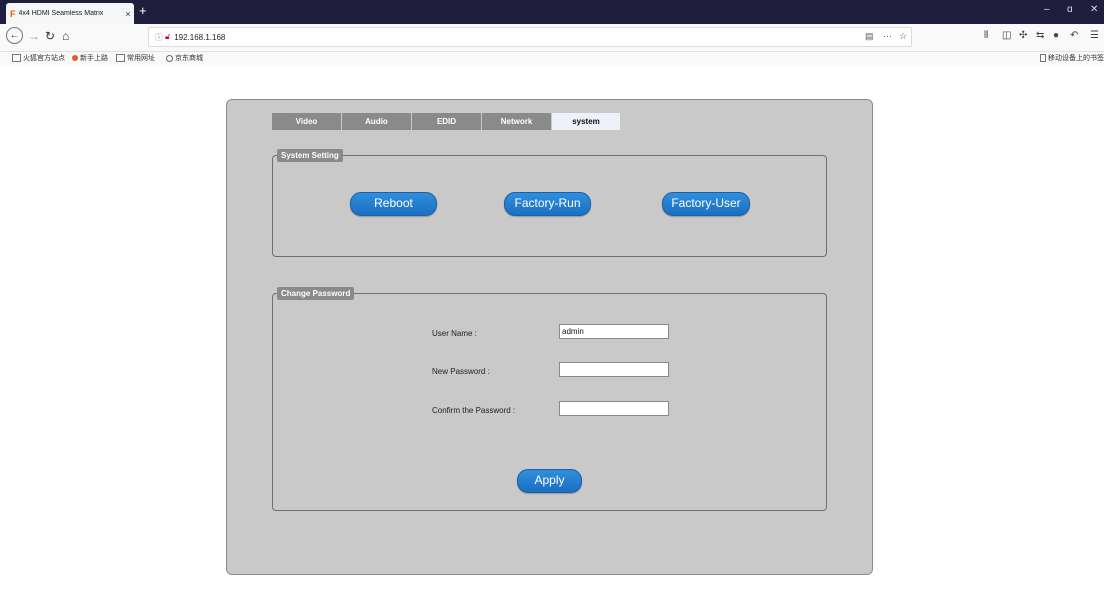 The width and height of the screenshot is (1104, 598). I want to click on forward-arrow-icon: →, so click(34, 36).